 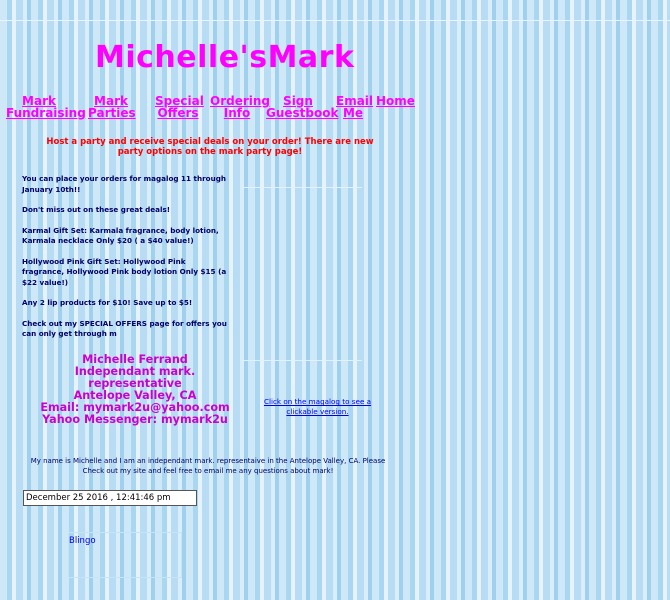 I want to click on news-item: Don't miss out on these great deals!, so click(x=96, y=209).